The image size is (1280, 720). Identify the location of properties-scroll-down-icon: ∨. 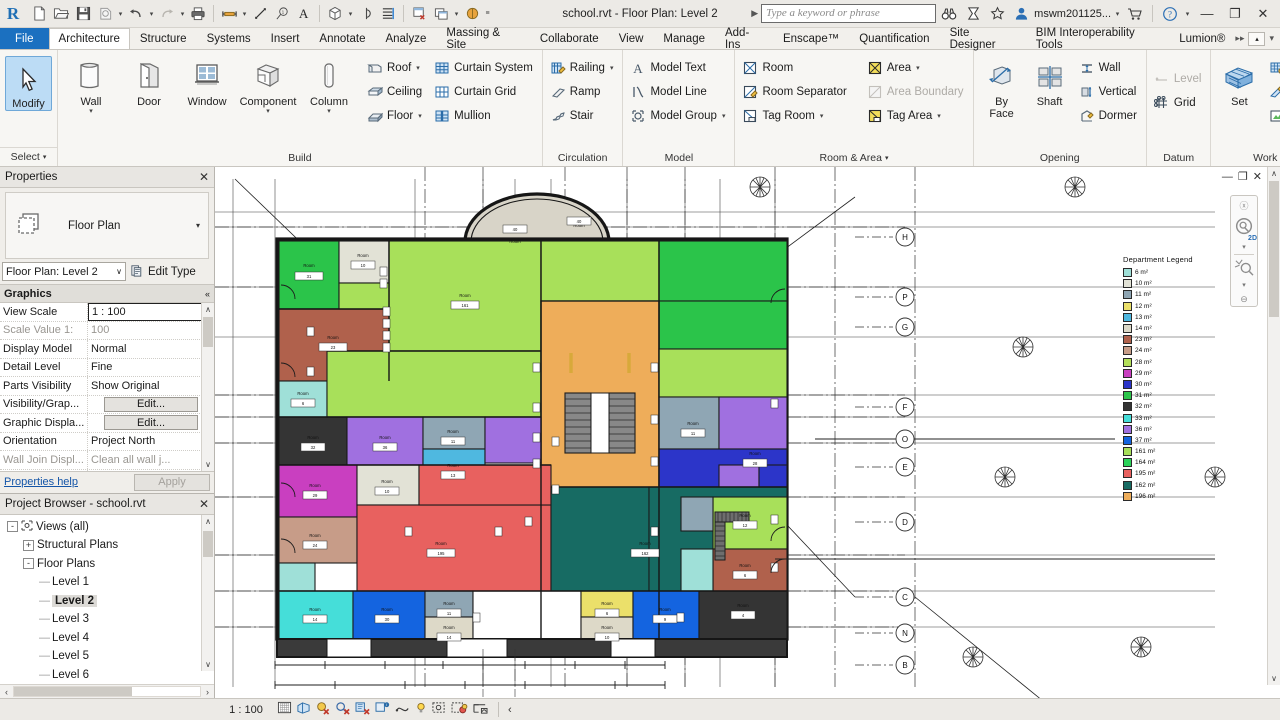
(208, 464).